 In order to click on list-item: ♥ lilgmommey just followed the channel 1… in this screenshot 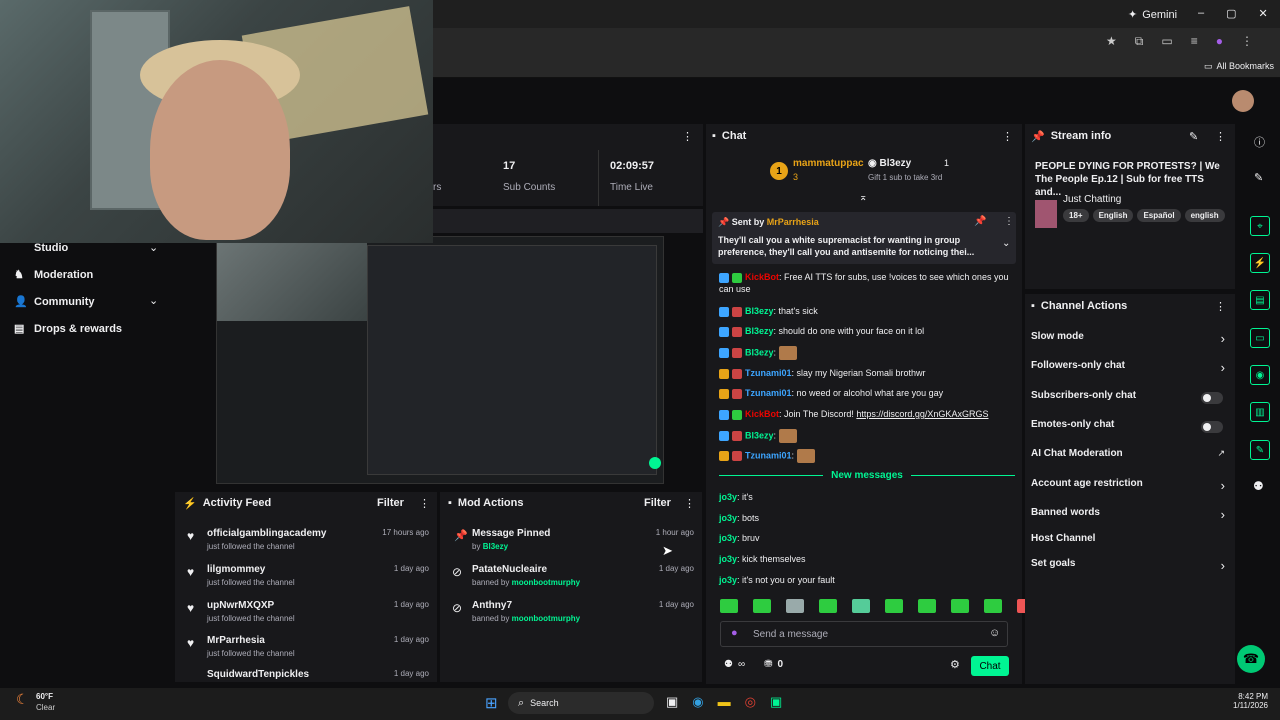, I will do `click(306, 579)`.